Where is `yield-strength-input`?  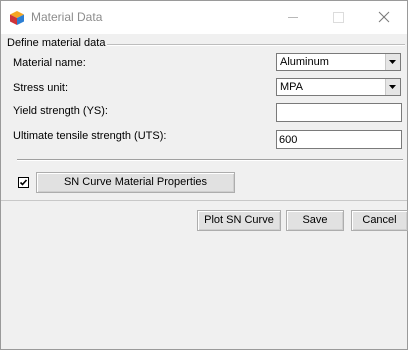 yield-strength-input is located at coordinates (337, 112).